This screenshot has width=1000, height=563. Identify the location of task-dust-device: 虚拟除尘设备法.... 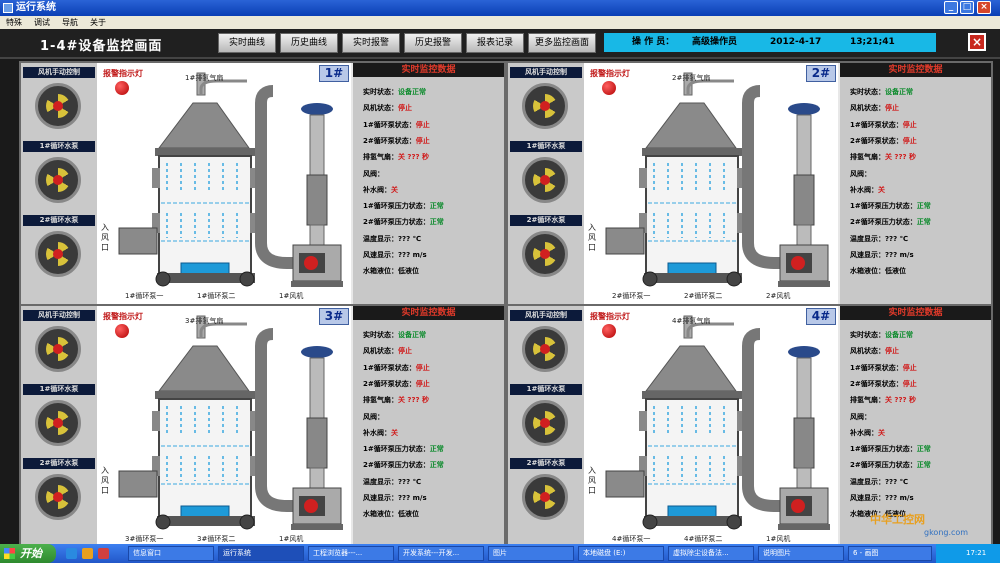
(711, 553).